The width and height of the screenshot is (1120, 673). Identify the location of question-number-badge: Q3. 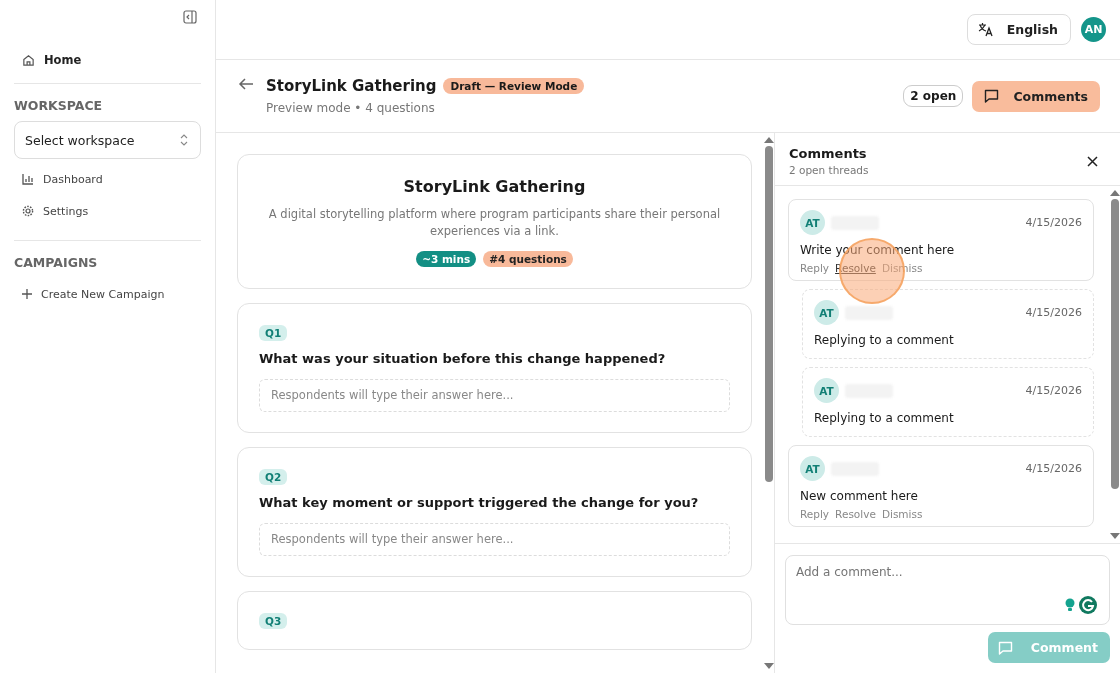
(273, 620).